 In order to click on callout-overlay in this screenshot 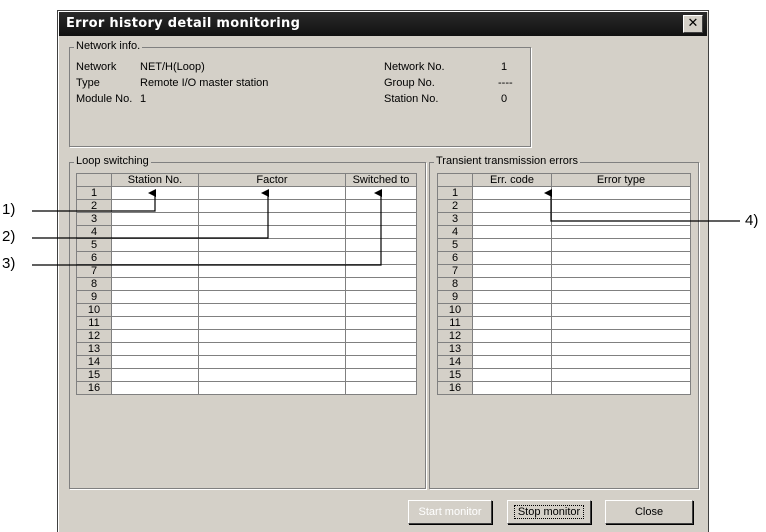, I will do `click(386, 227)`.